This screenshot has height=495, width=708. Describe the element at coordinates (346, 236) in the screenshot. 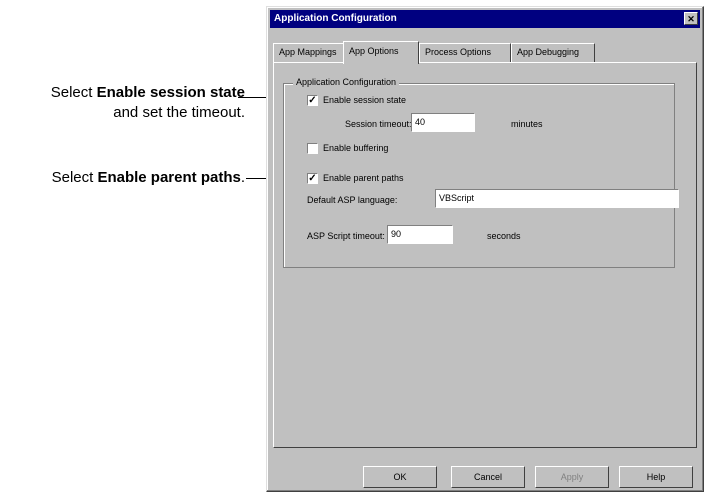

I see `asp-script-timeout-label: ASP Script timeout:` at that location.